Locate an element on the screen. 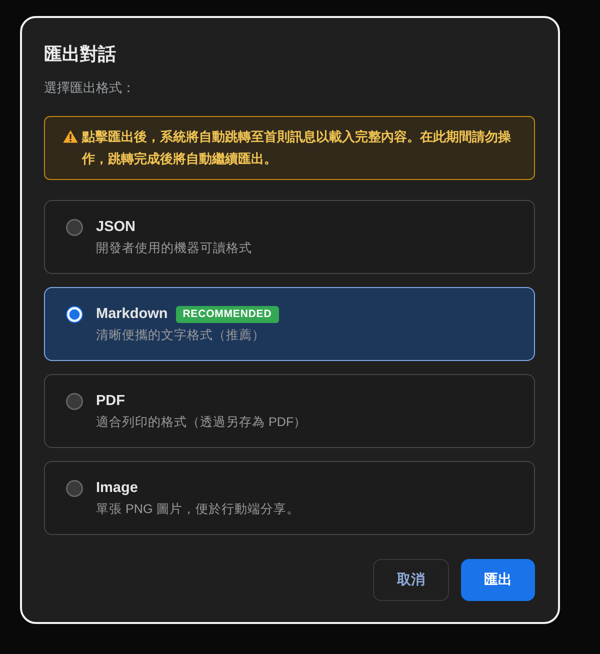  warning-icon is located at coordinates (70, 136).